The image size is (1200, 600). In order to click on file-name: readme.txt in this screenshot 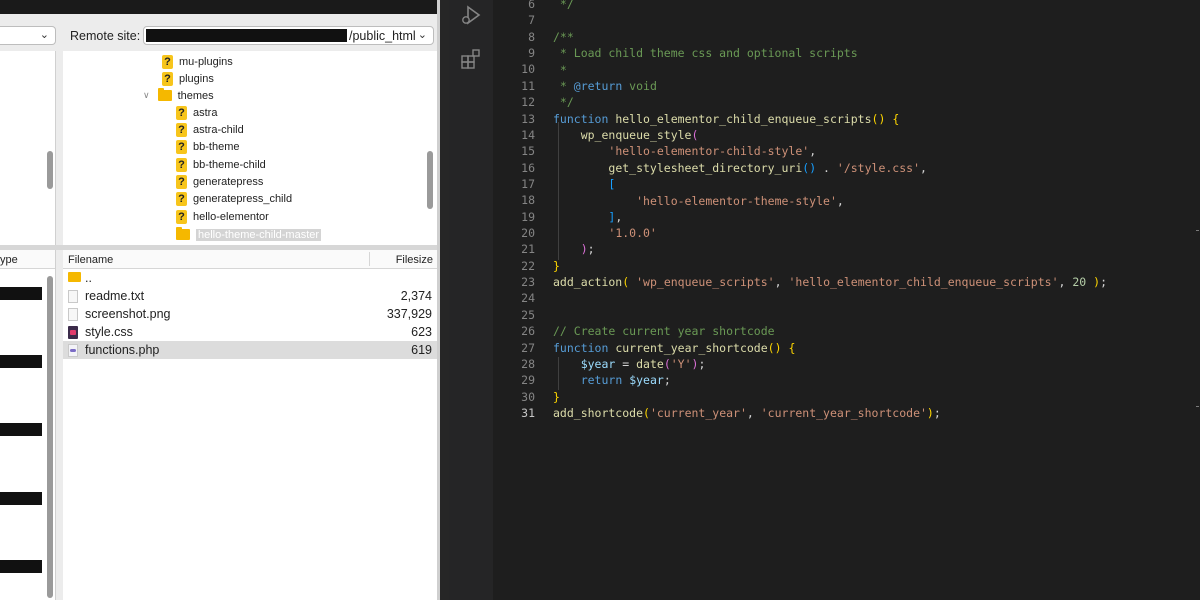, I will do `click(115, 296)`.